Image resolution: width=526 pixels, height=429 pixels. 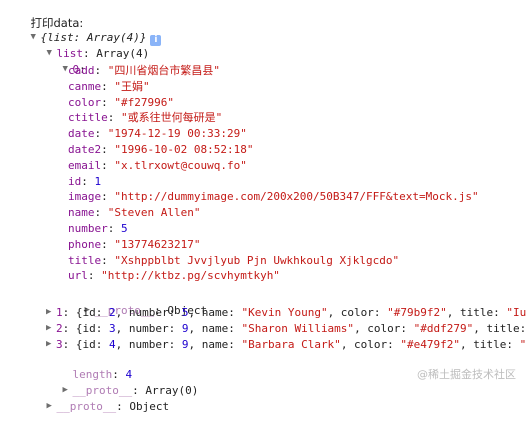 I want to click on field-value: "1974-12-19 00:33:29", so click(x=177, y=134).